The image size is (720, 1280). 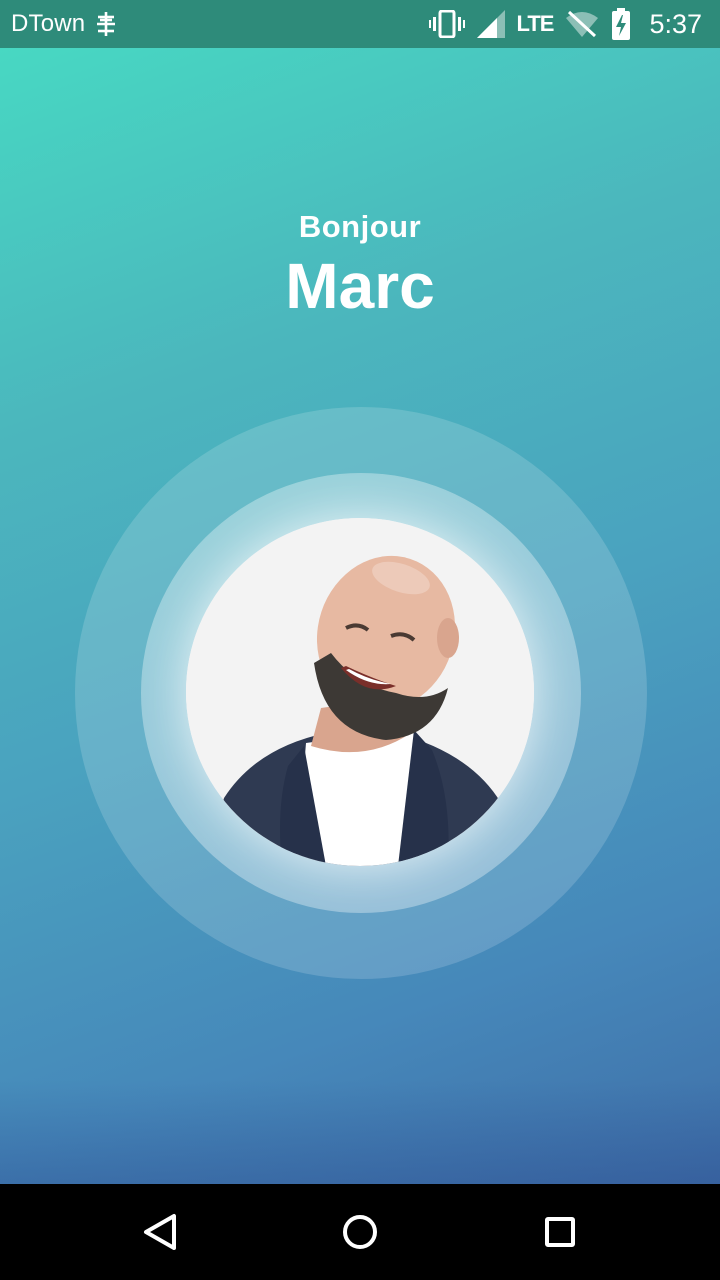 What do you see at coordinates (106, 24) in the screenshot?
I see `carrier-settings-icon` at bounding box center [106, 24].